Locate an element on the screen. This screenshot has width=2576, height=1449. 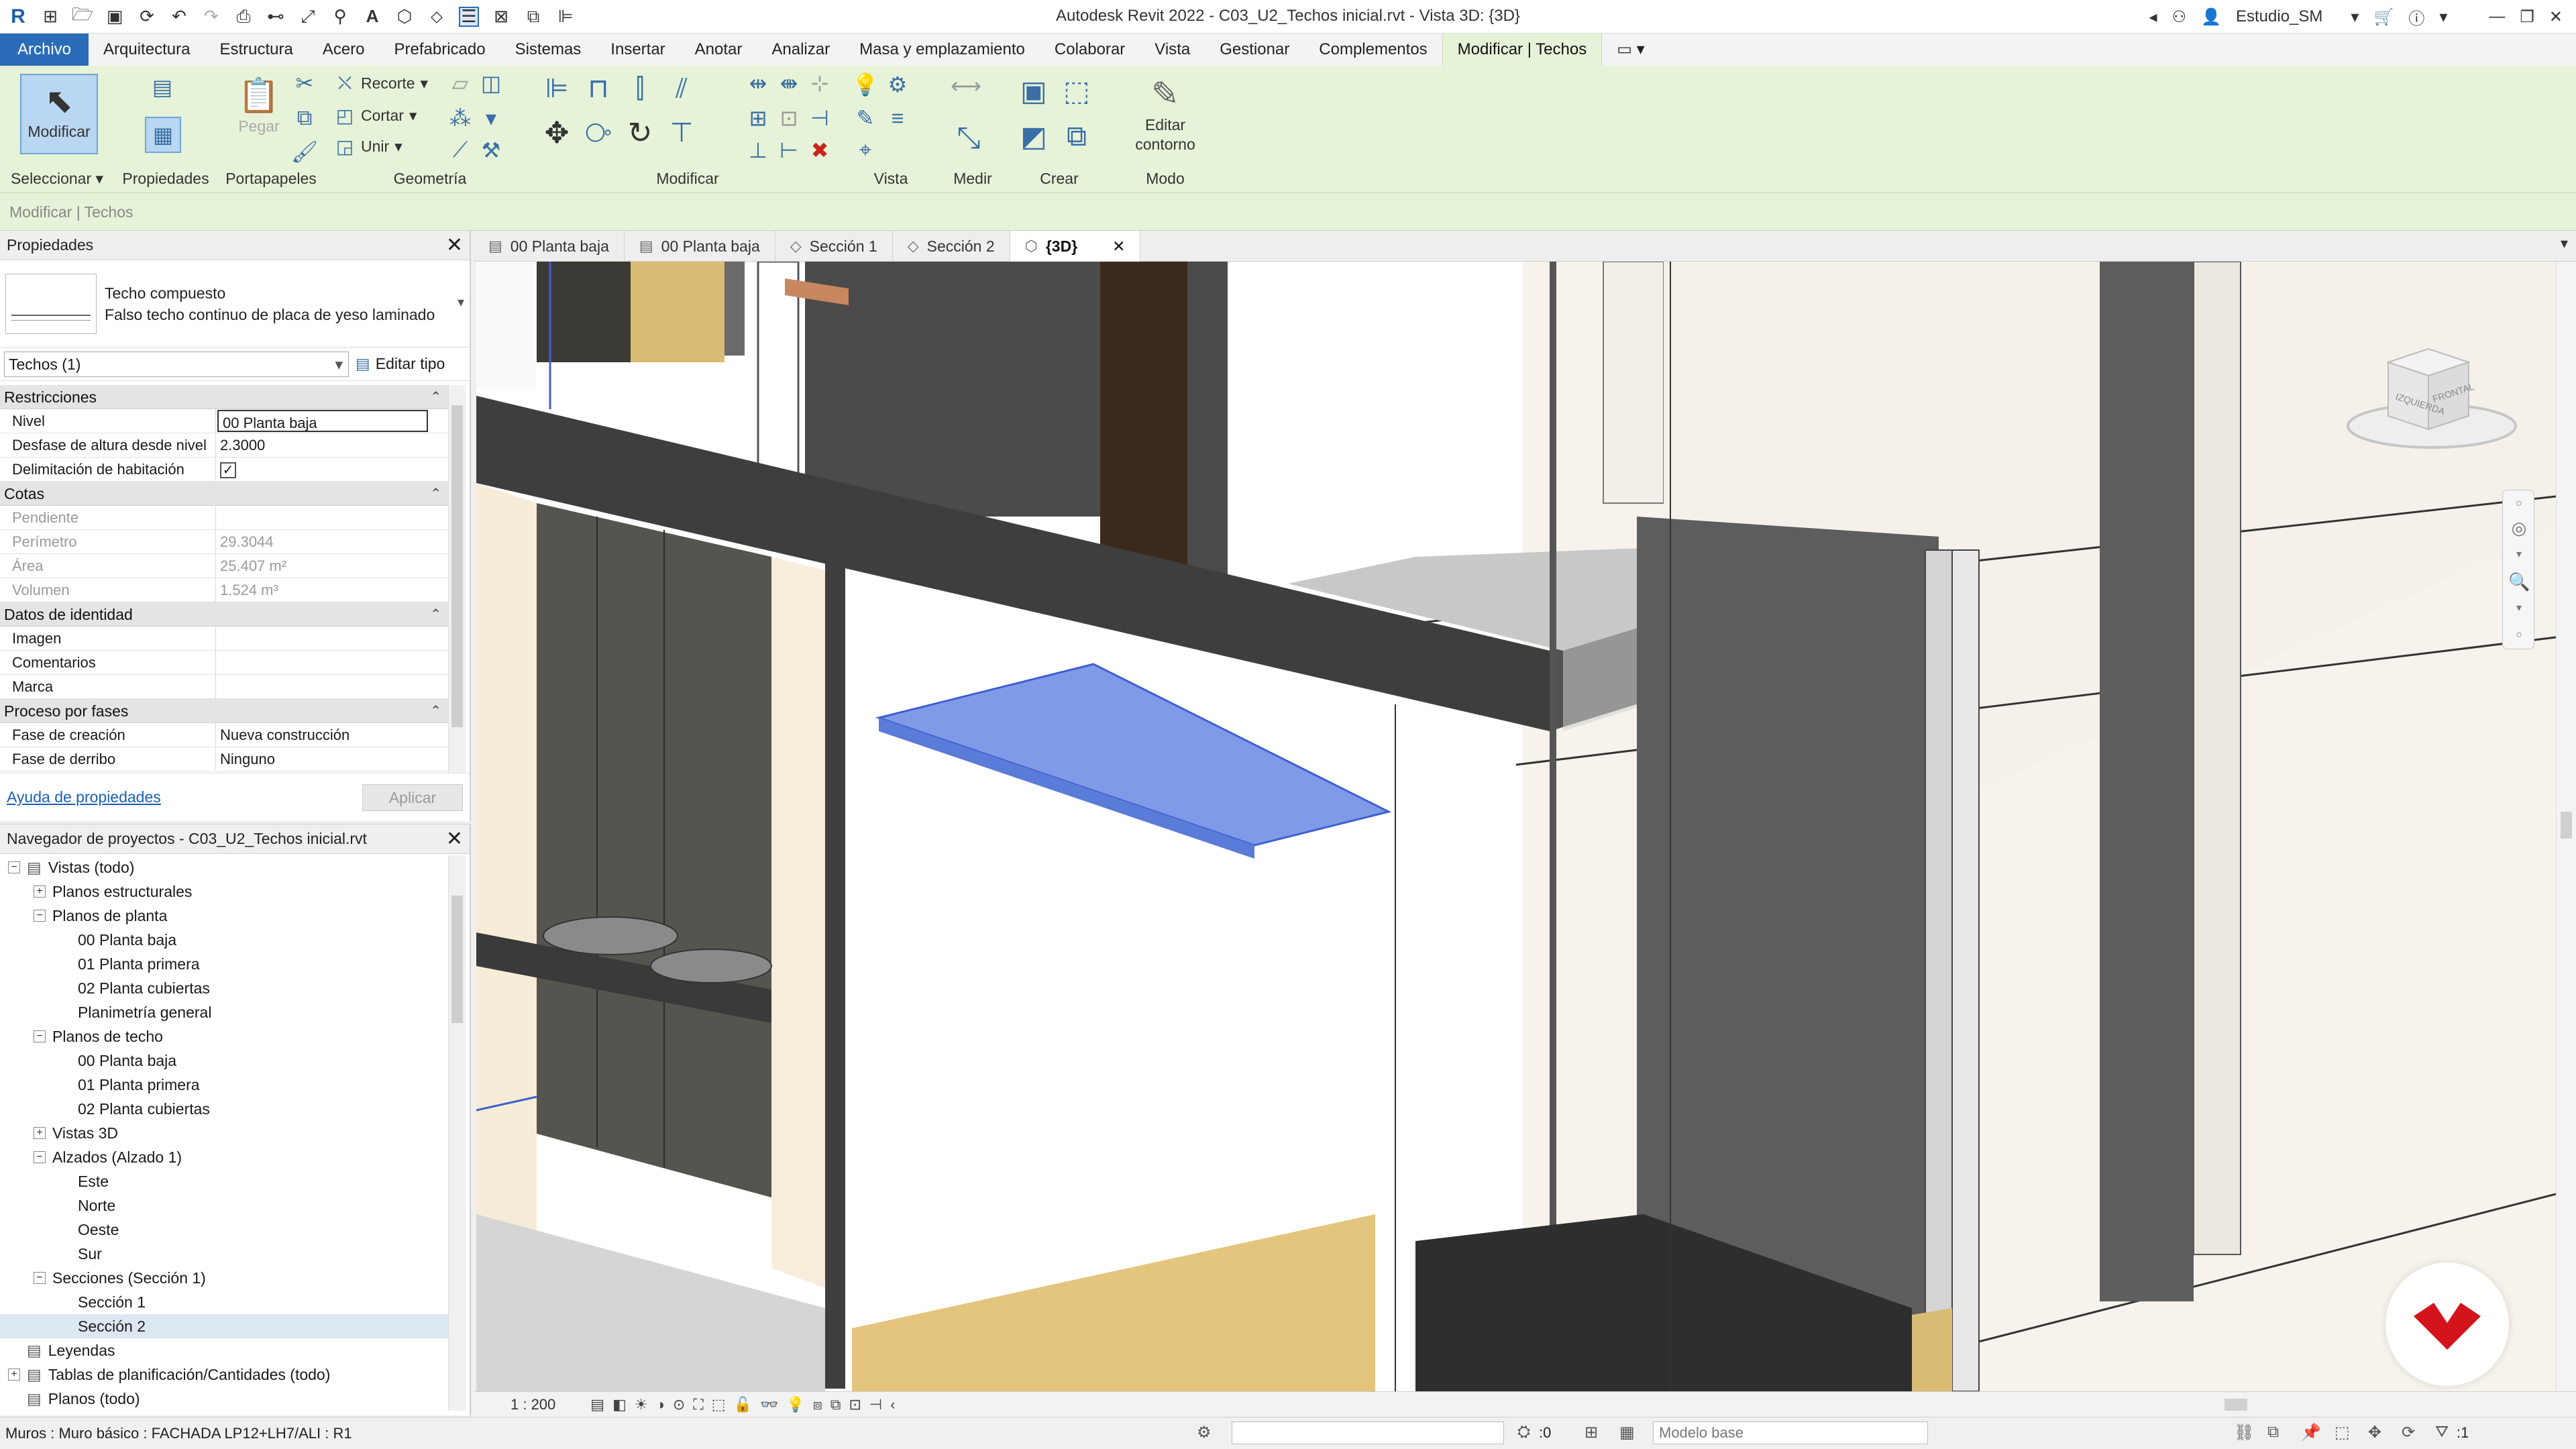
browser-node: Sección 2 is located at coordinates (224, 1326).